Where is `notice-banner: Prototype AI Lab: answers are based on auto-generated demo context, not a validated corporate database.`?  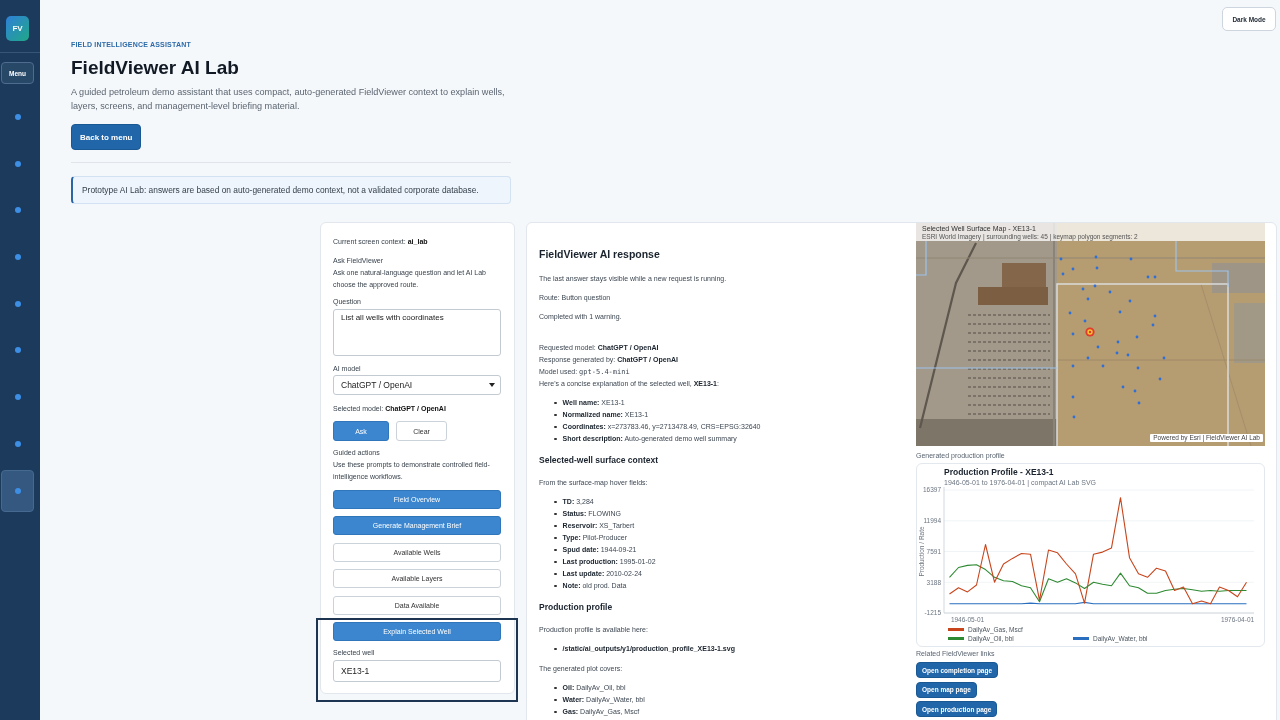
notice-banner: Prototype AI Lab: answers are based on auto-generated demo context, not a validated corporate database. is located at coordinates (291, 190).